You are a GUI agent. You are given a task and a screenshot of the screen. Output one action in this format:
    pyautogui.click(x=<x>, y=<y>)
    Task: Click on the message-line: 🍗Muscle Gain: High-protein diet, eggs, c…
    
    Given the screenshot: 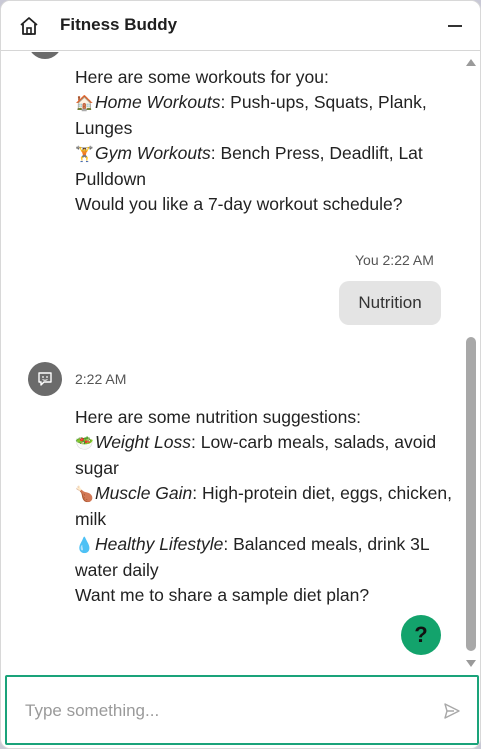 What is the action you would take?
    pyautogui.click(x=265, y=506)
    